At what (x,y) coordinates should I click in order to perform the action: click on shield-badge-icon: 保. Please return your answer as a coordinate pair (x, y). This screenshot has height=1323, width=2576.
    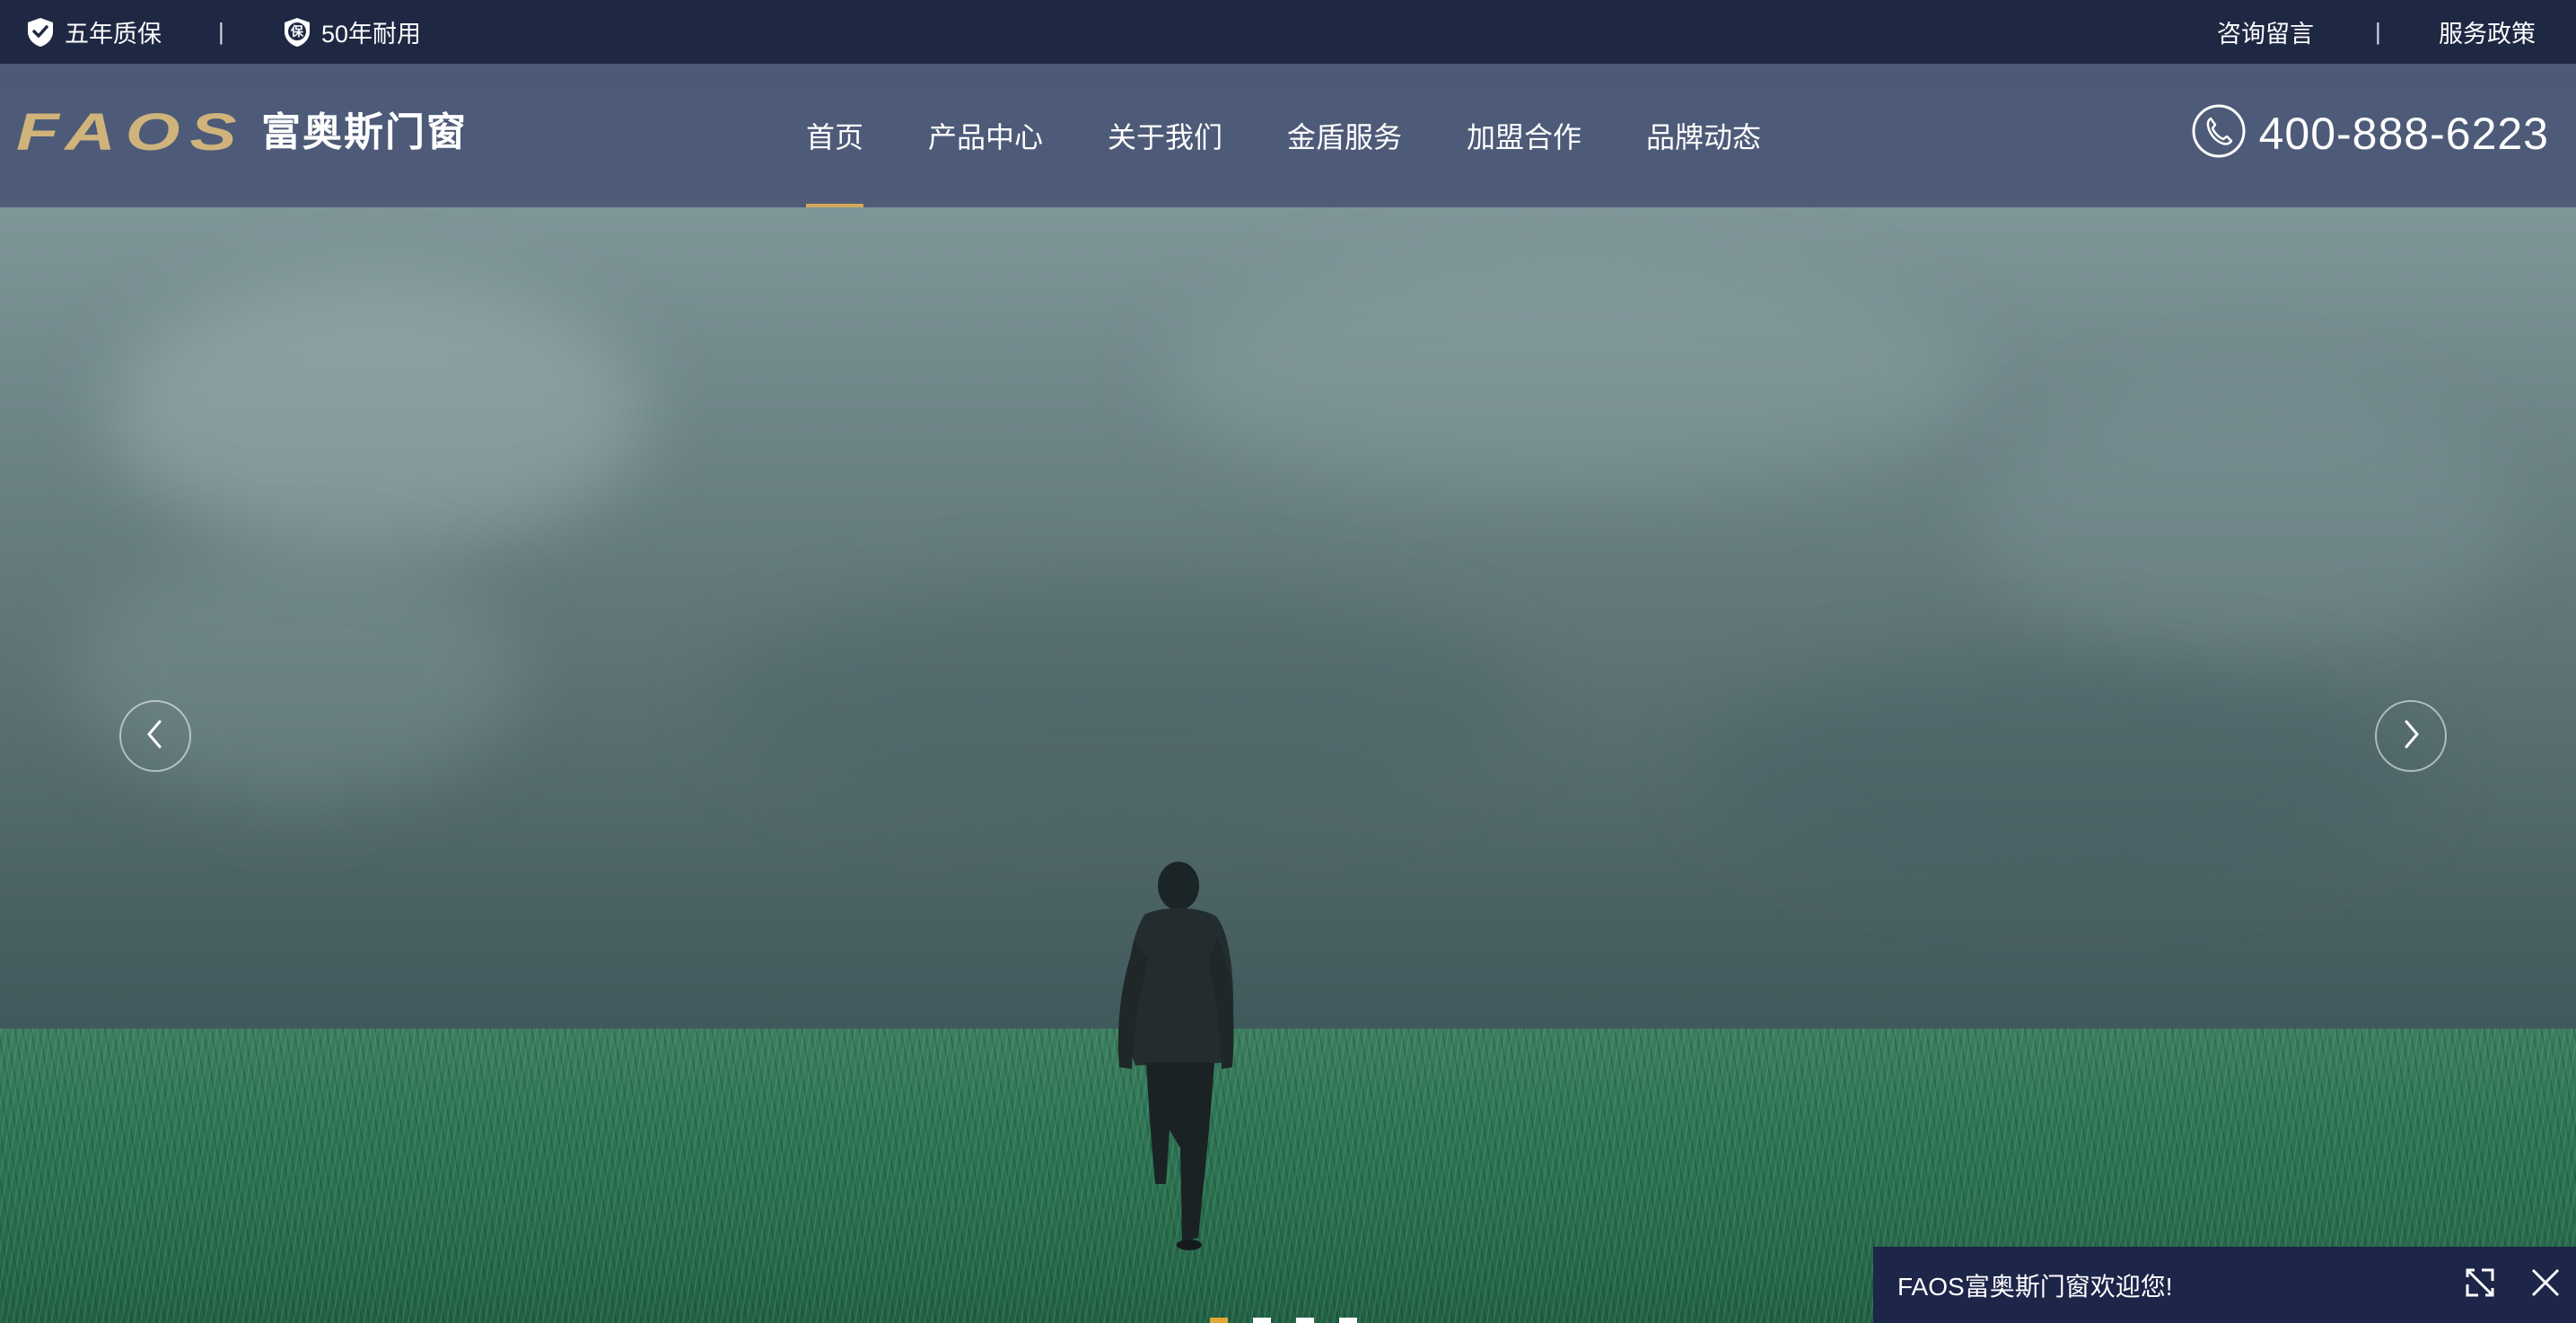
    Looking at the image, I should click on (297, 32).